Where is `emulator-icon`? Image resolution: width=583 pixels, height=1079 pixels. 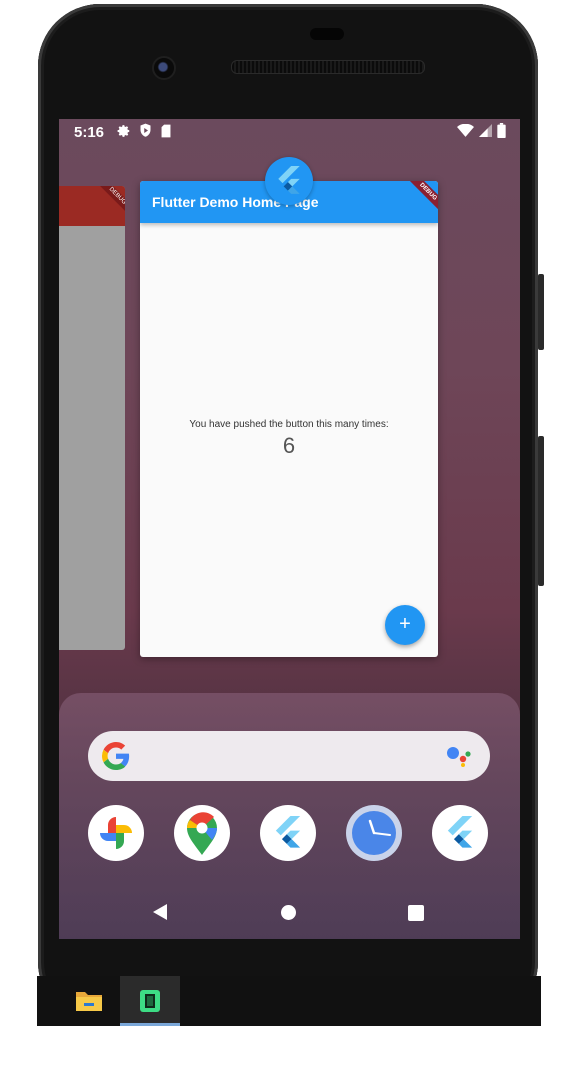 emulator-icon is located at coordinates (150, 1001).